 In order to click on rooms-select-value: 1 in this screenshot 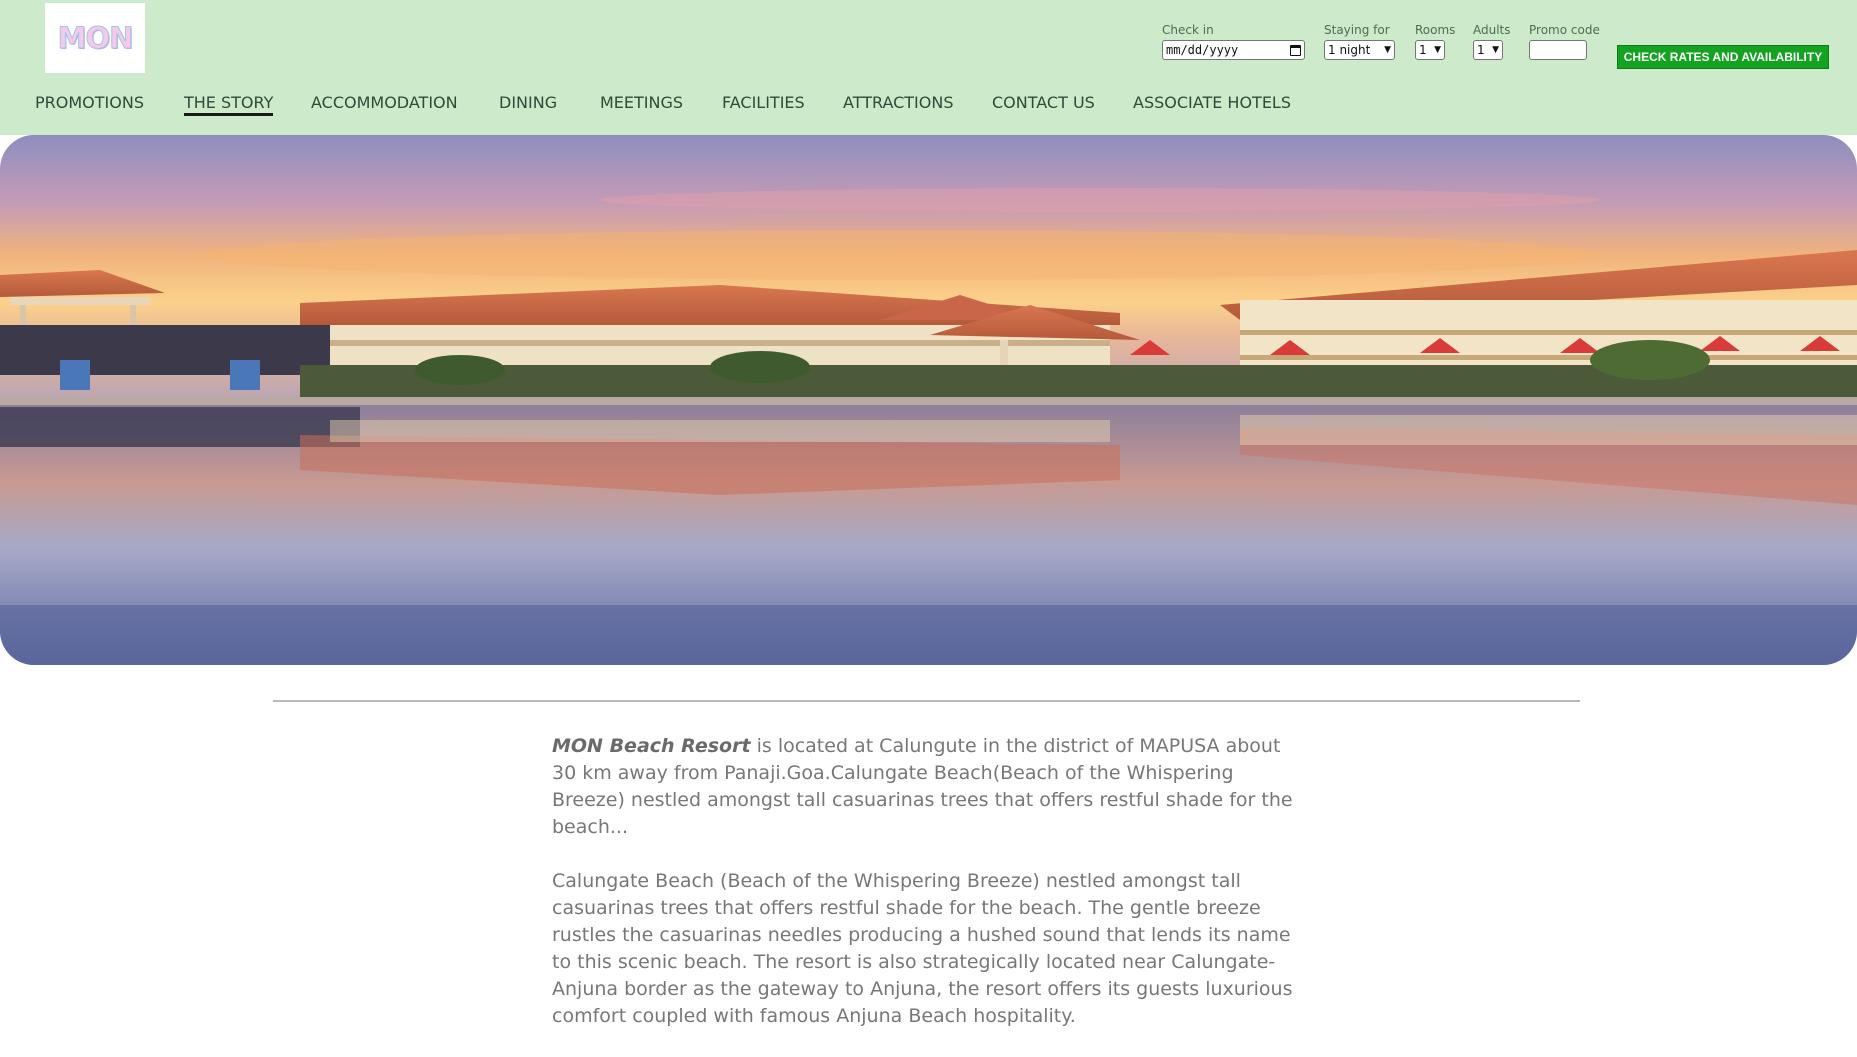, I will do `click(1423, 50)`.